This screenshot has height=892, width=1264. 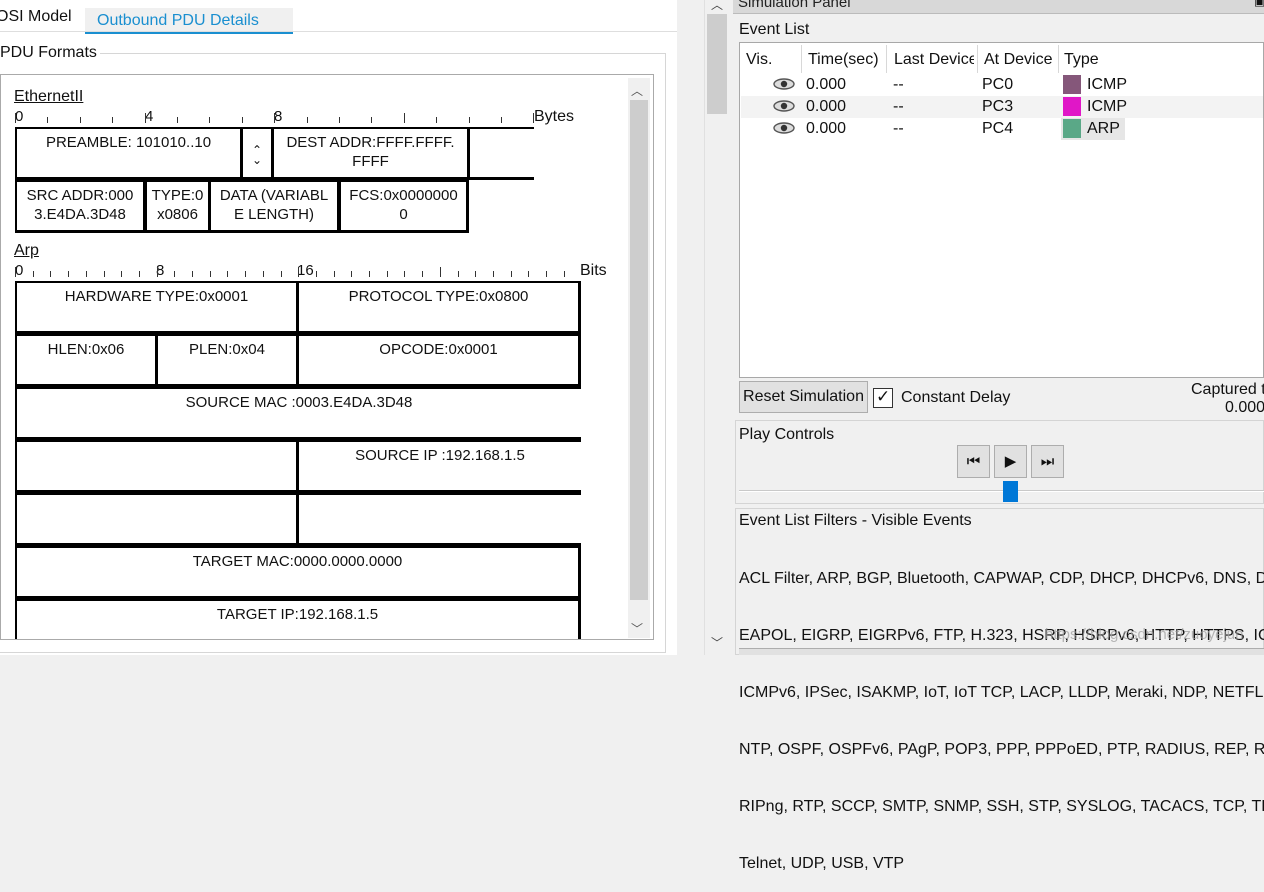 What do you see at coordinates (129, 153) in the screenshot?
I see `ethernet-preamble-field: PREAMBLE: 101010..10` at bounding box center [129, 153].